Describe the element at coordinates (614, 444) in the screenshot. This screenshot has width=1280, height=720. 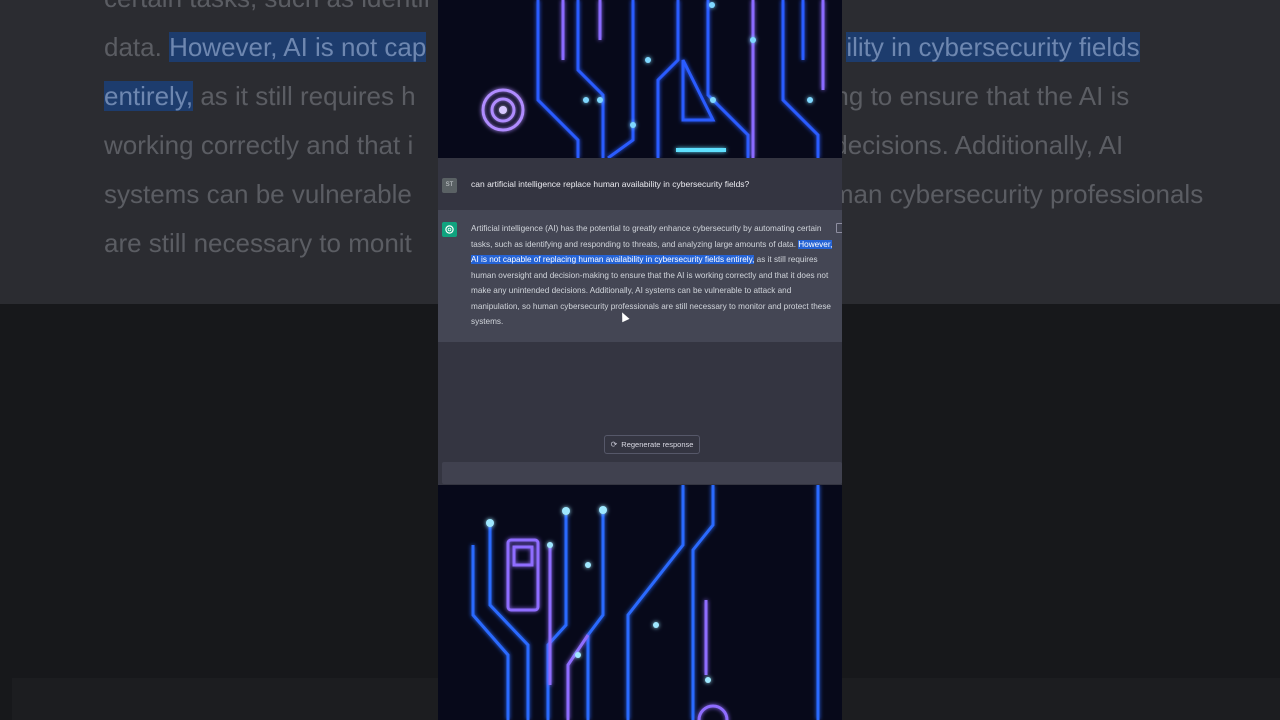
I see `refresh-icon: ⟳` at that location.